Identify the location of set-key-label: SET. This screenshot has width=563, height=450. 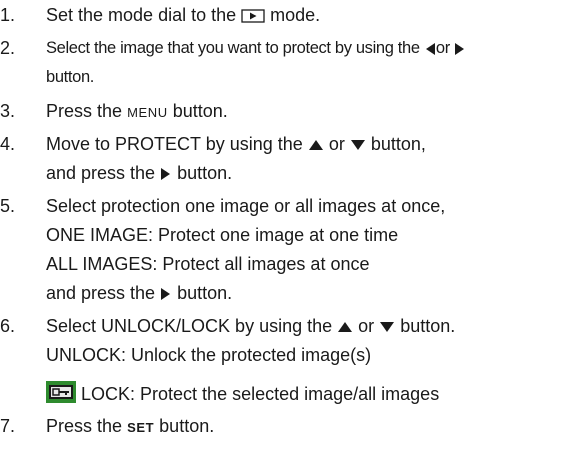
(141, 427).